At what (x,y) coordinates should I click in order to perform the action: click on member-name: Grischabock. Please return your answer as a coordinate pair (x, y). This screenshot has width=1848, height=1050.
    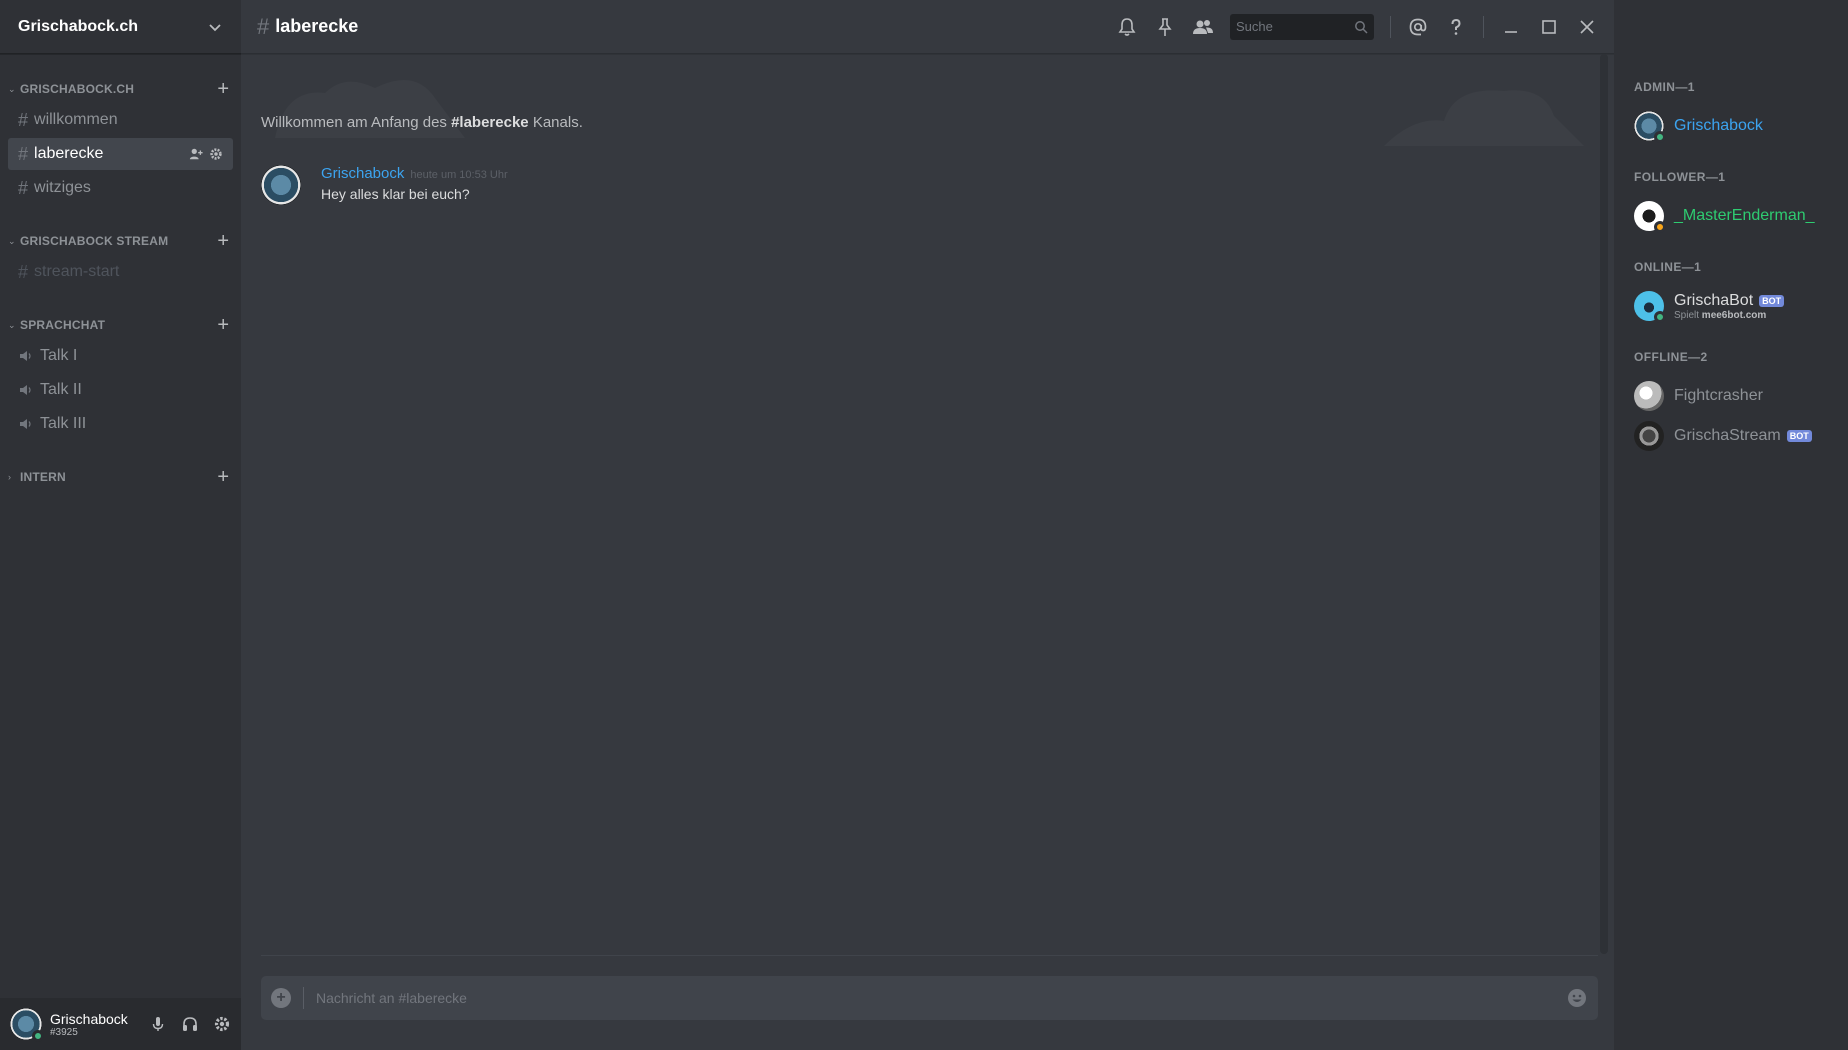
    Looking at the image, I should click on (1718, 125).